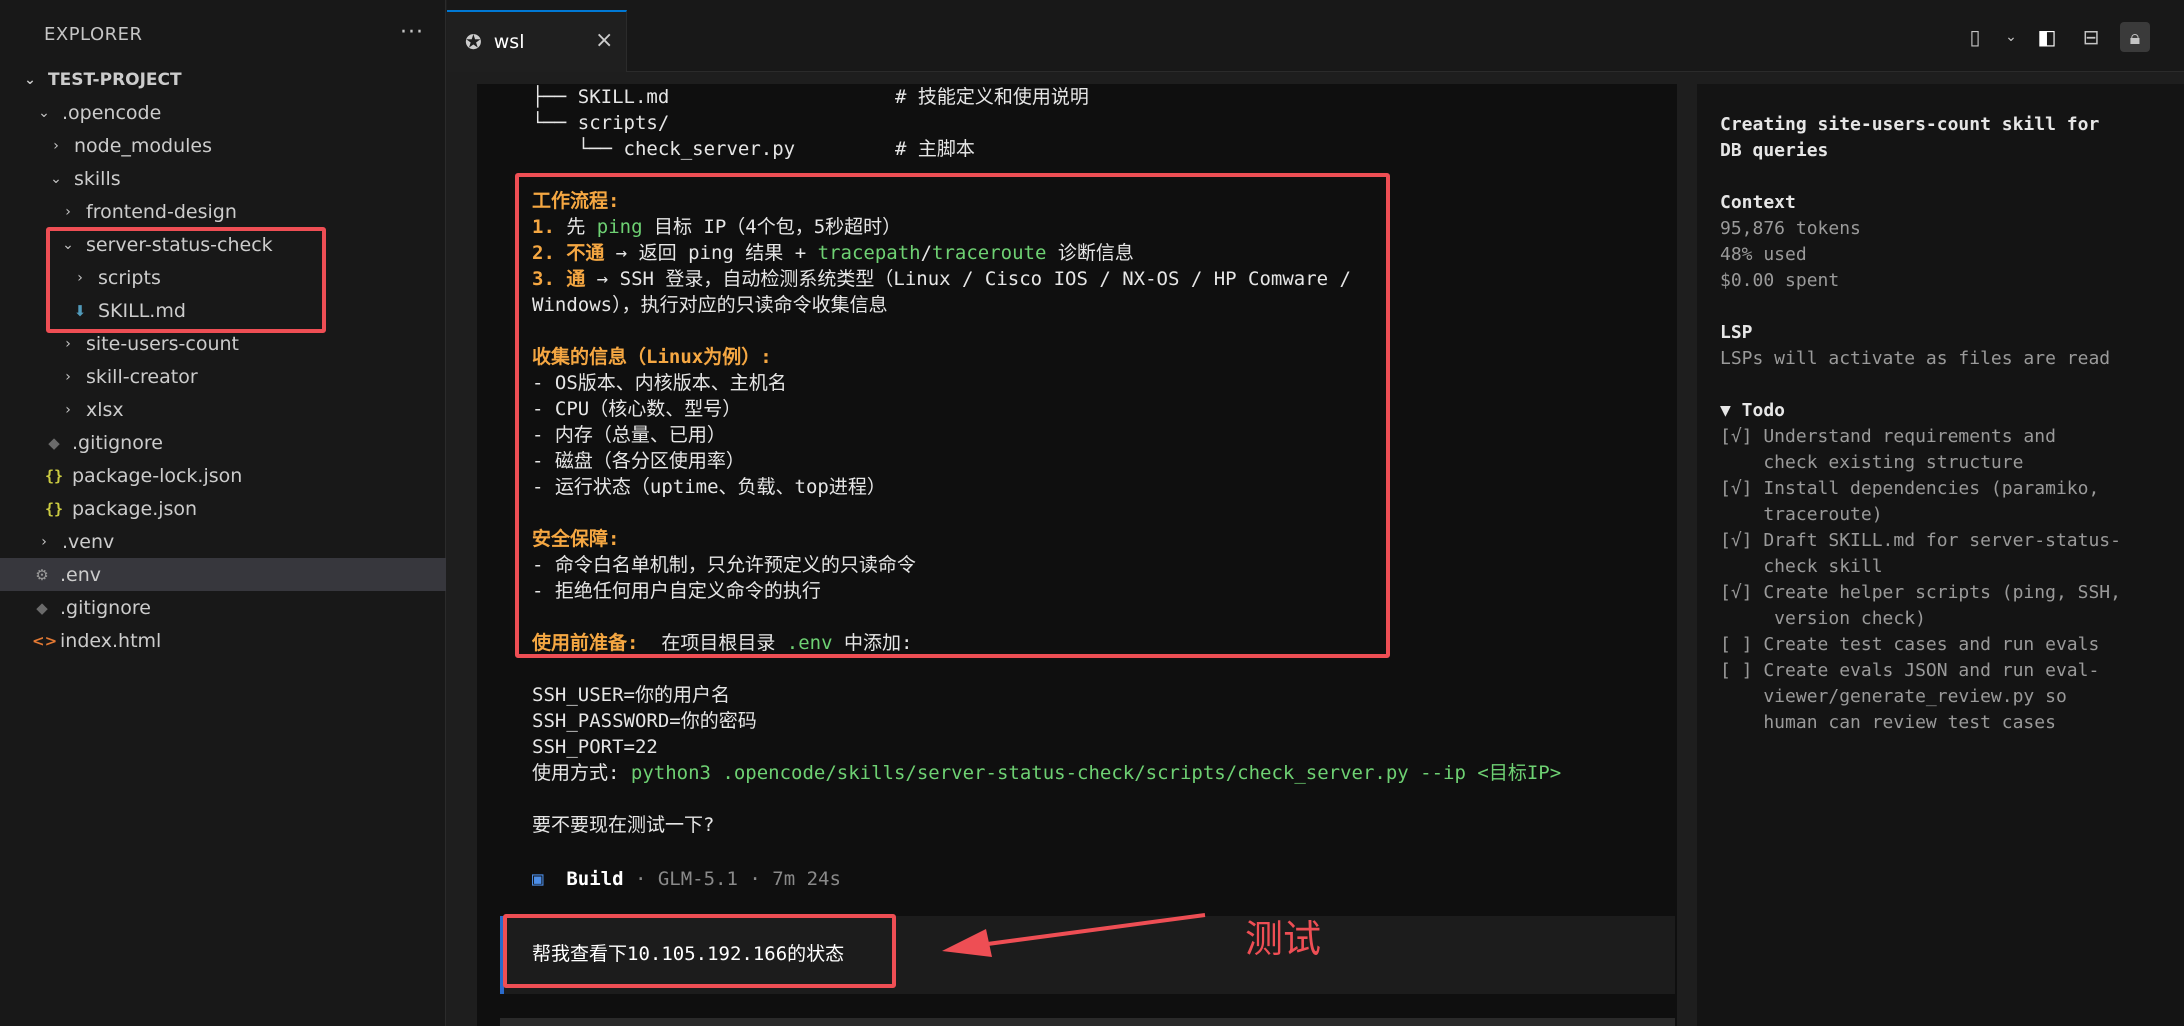 Image resolution: width=2184 pixels, height=1026 pixels. I want to click on todo-line: [ ] Create evals JSON and run eval-, so click(1910, 670).